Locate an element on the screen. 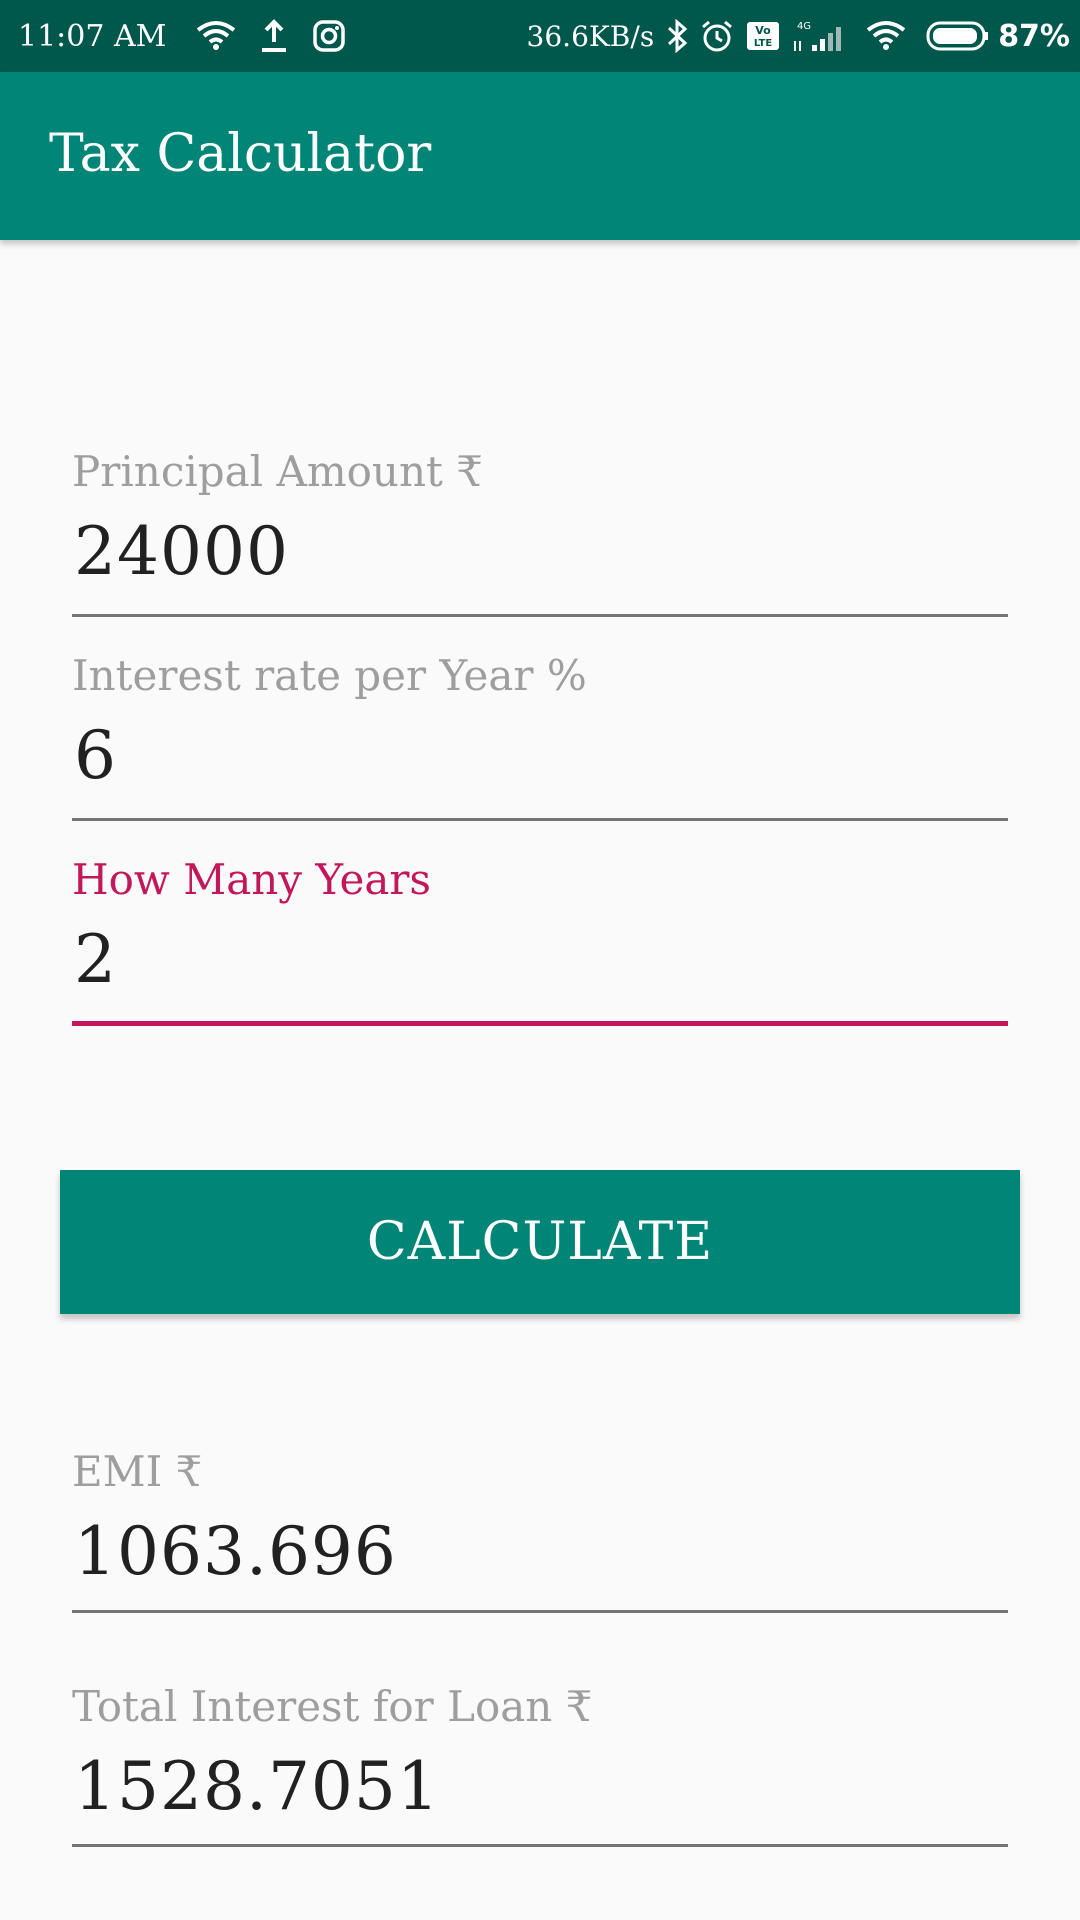 The height and width of the screenshot is (1920, 1080). emi-label: EMI ₹ is located at coordinates (137, 1471).